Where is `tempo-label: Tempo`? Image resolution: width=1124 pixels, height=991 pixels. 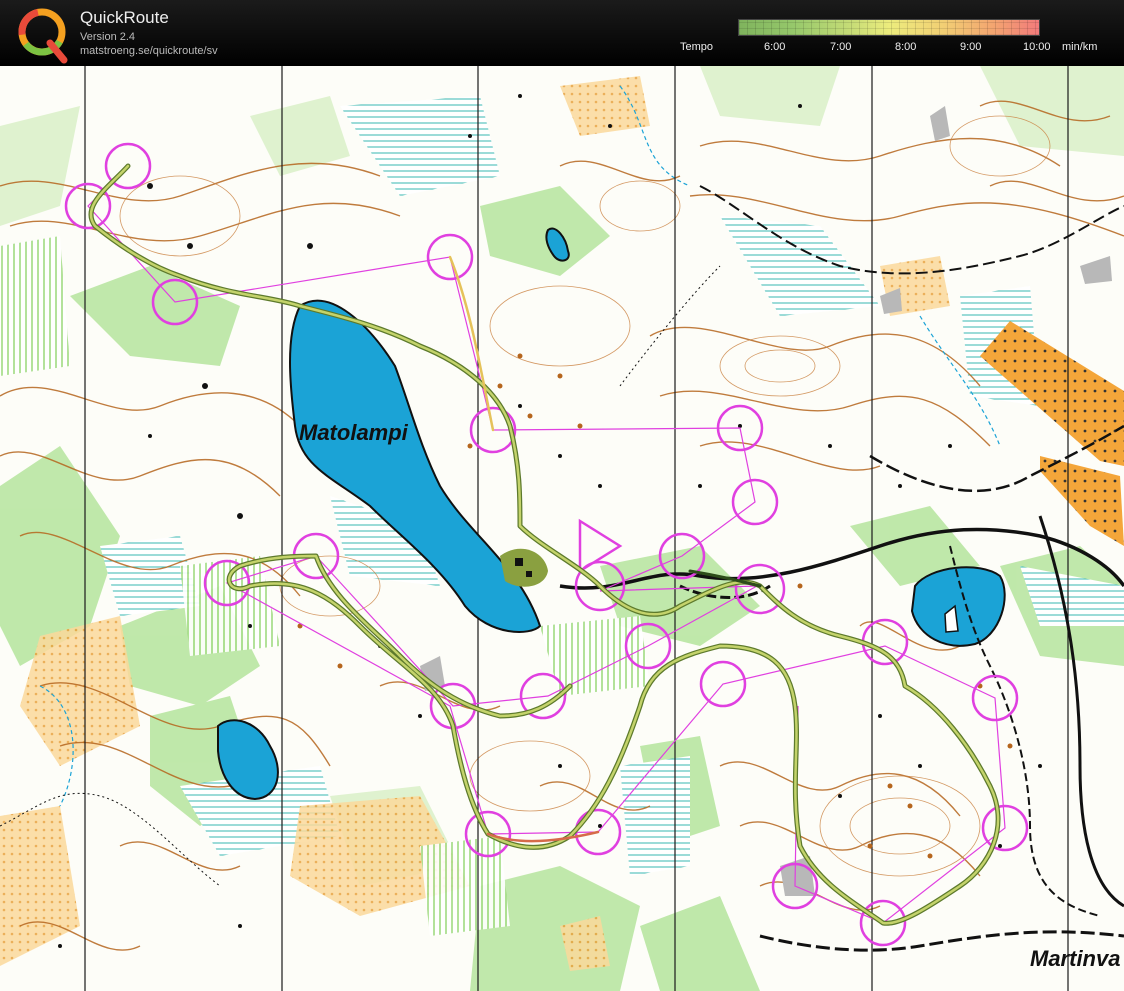
tempo-label: Tempo is located at coordinates (697, 47).